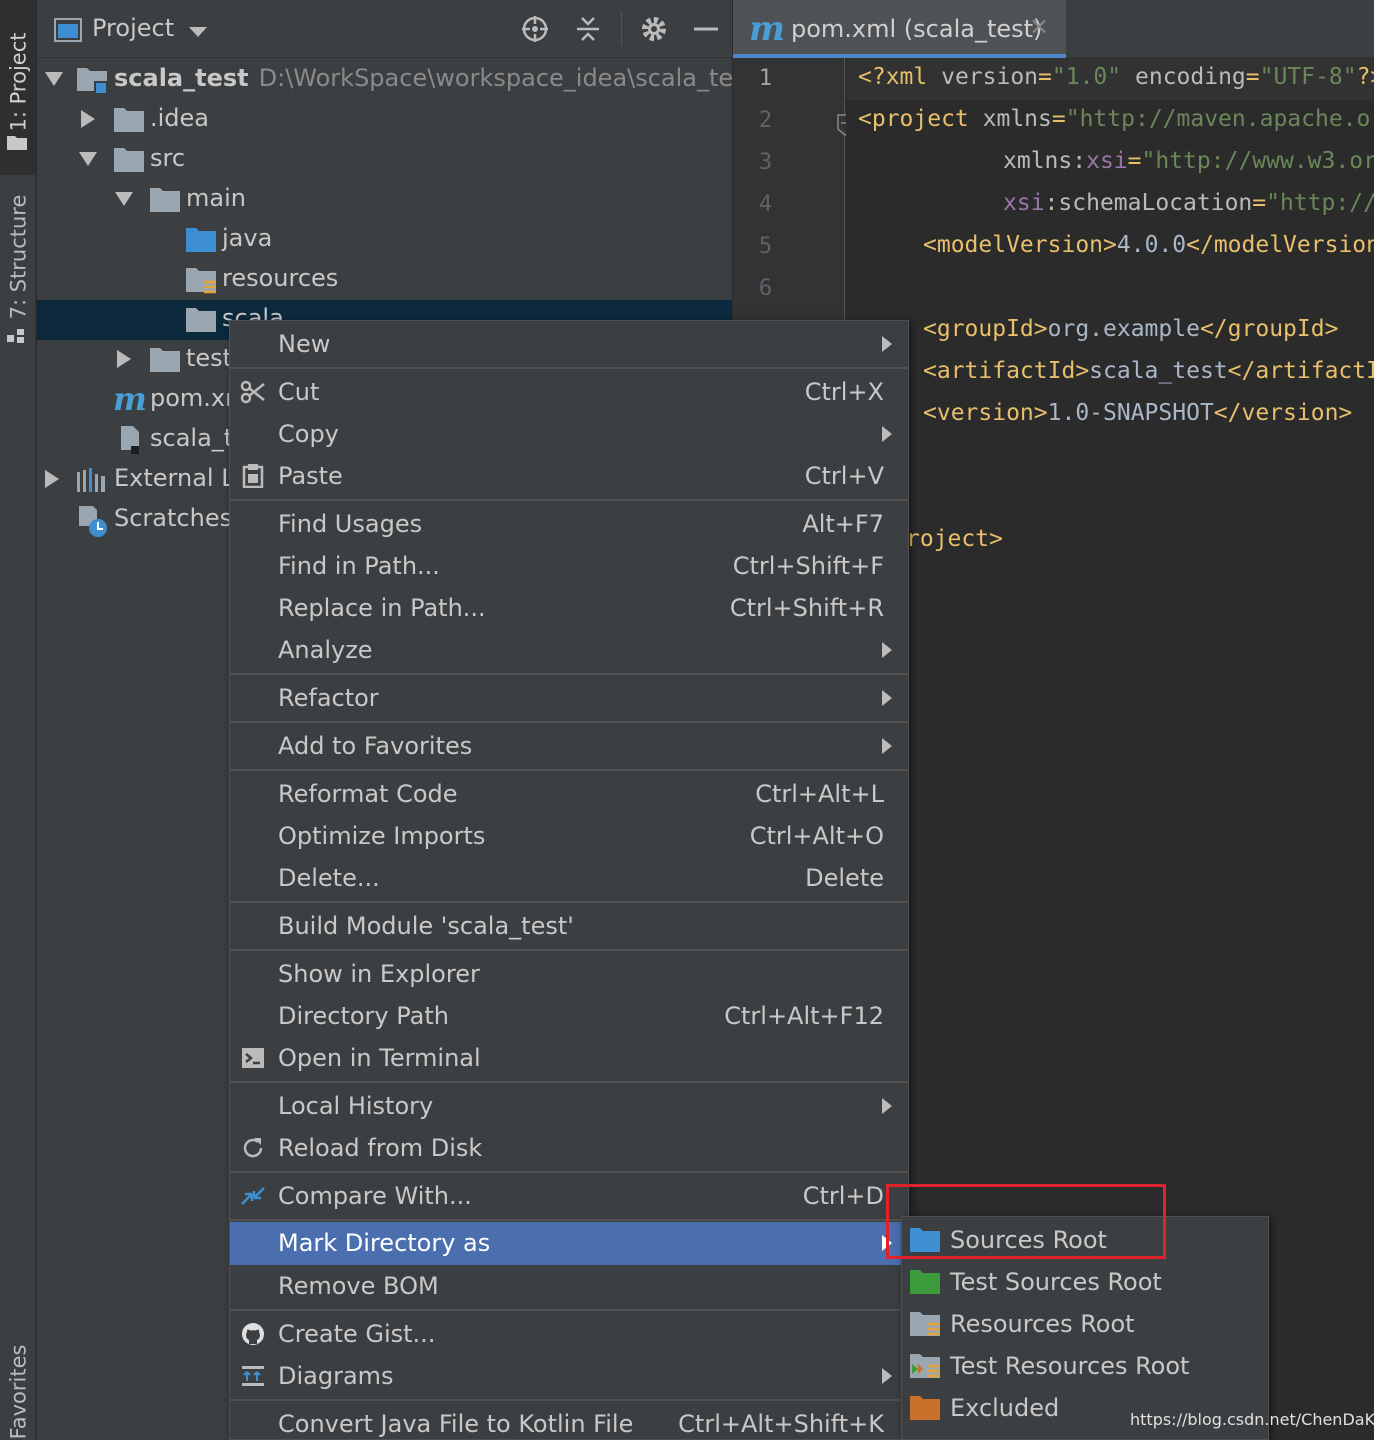 The width and height of the screenshot is (1374, 1440). What do you see at coordinates (654, 29) in the screenshot?
I see `gear-icon` at bounding box center [654, 29].